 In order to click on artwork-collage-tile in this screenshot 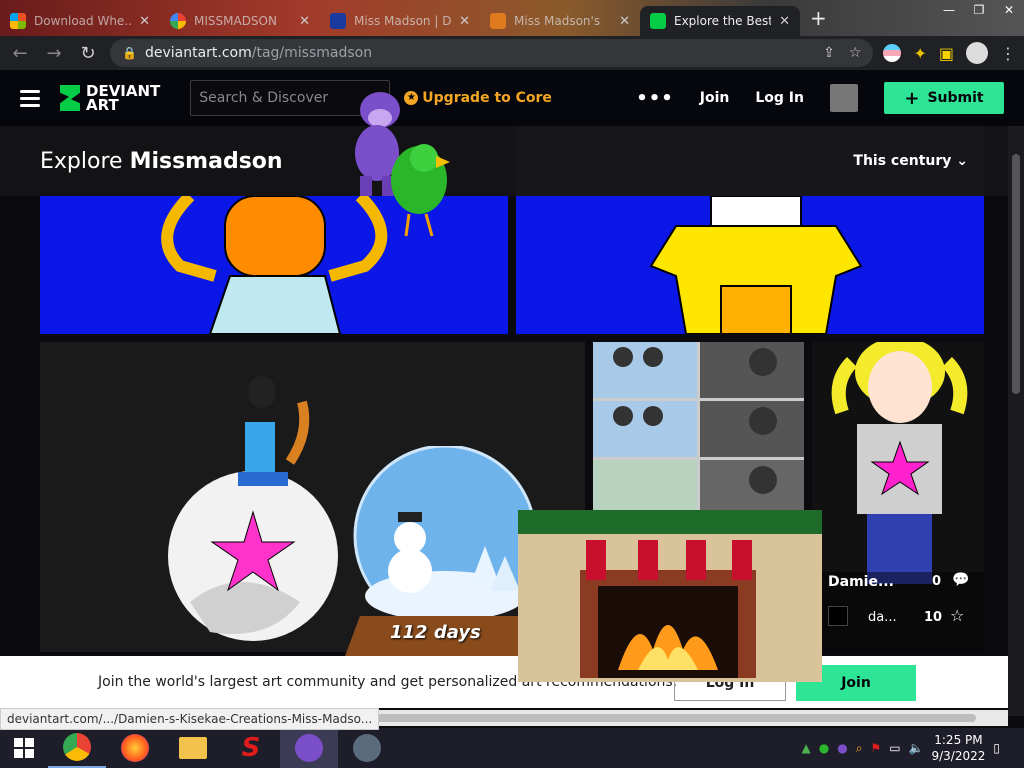, I will do `click(698, 427)`.